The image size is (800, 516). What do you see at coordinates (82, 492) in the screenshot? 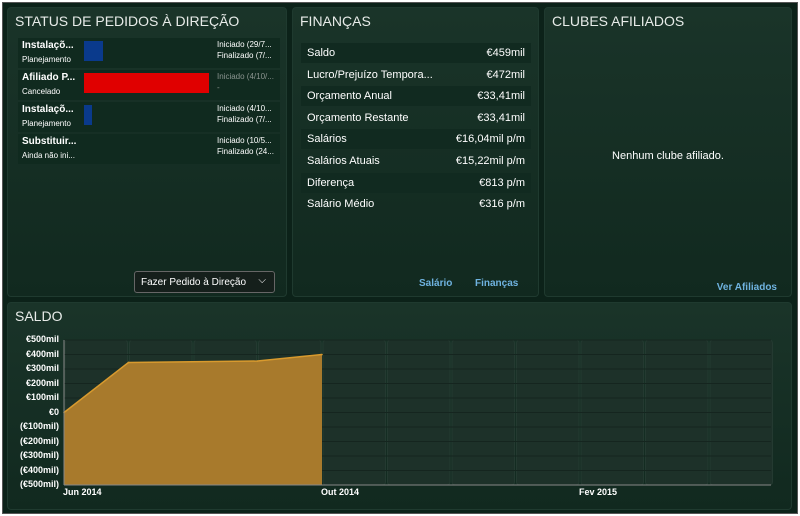
I see `x-tick-label: Jun 2014` at bounding box center [82, 492].